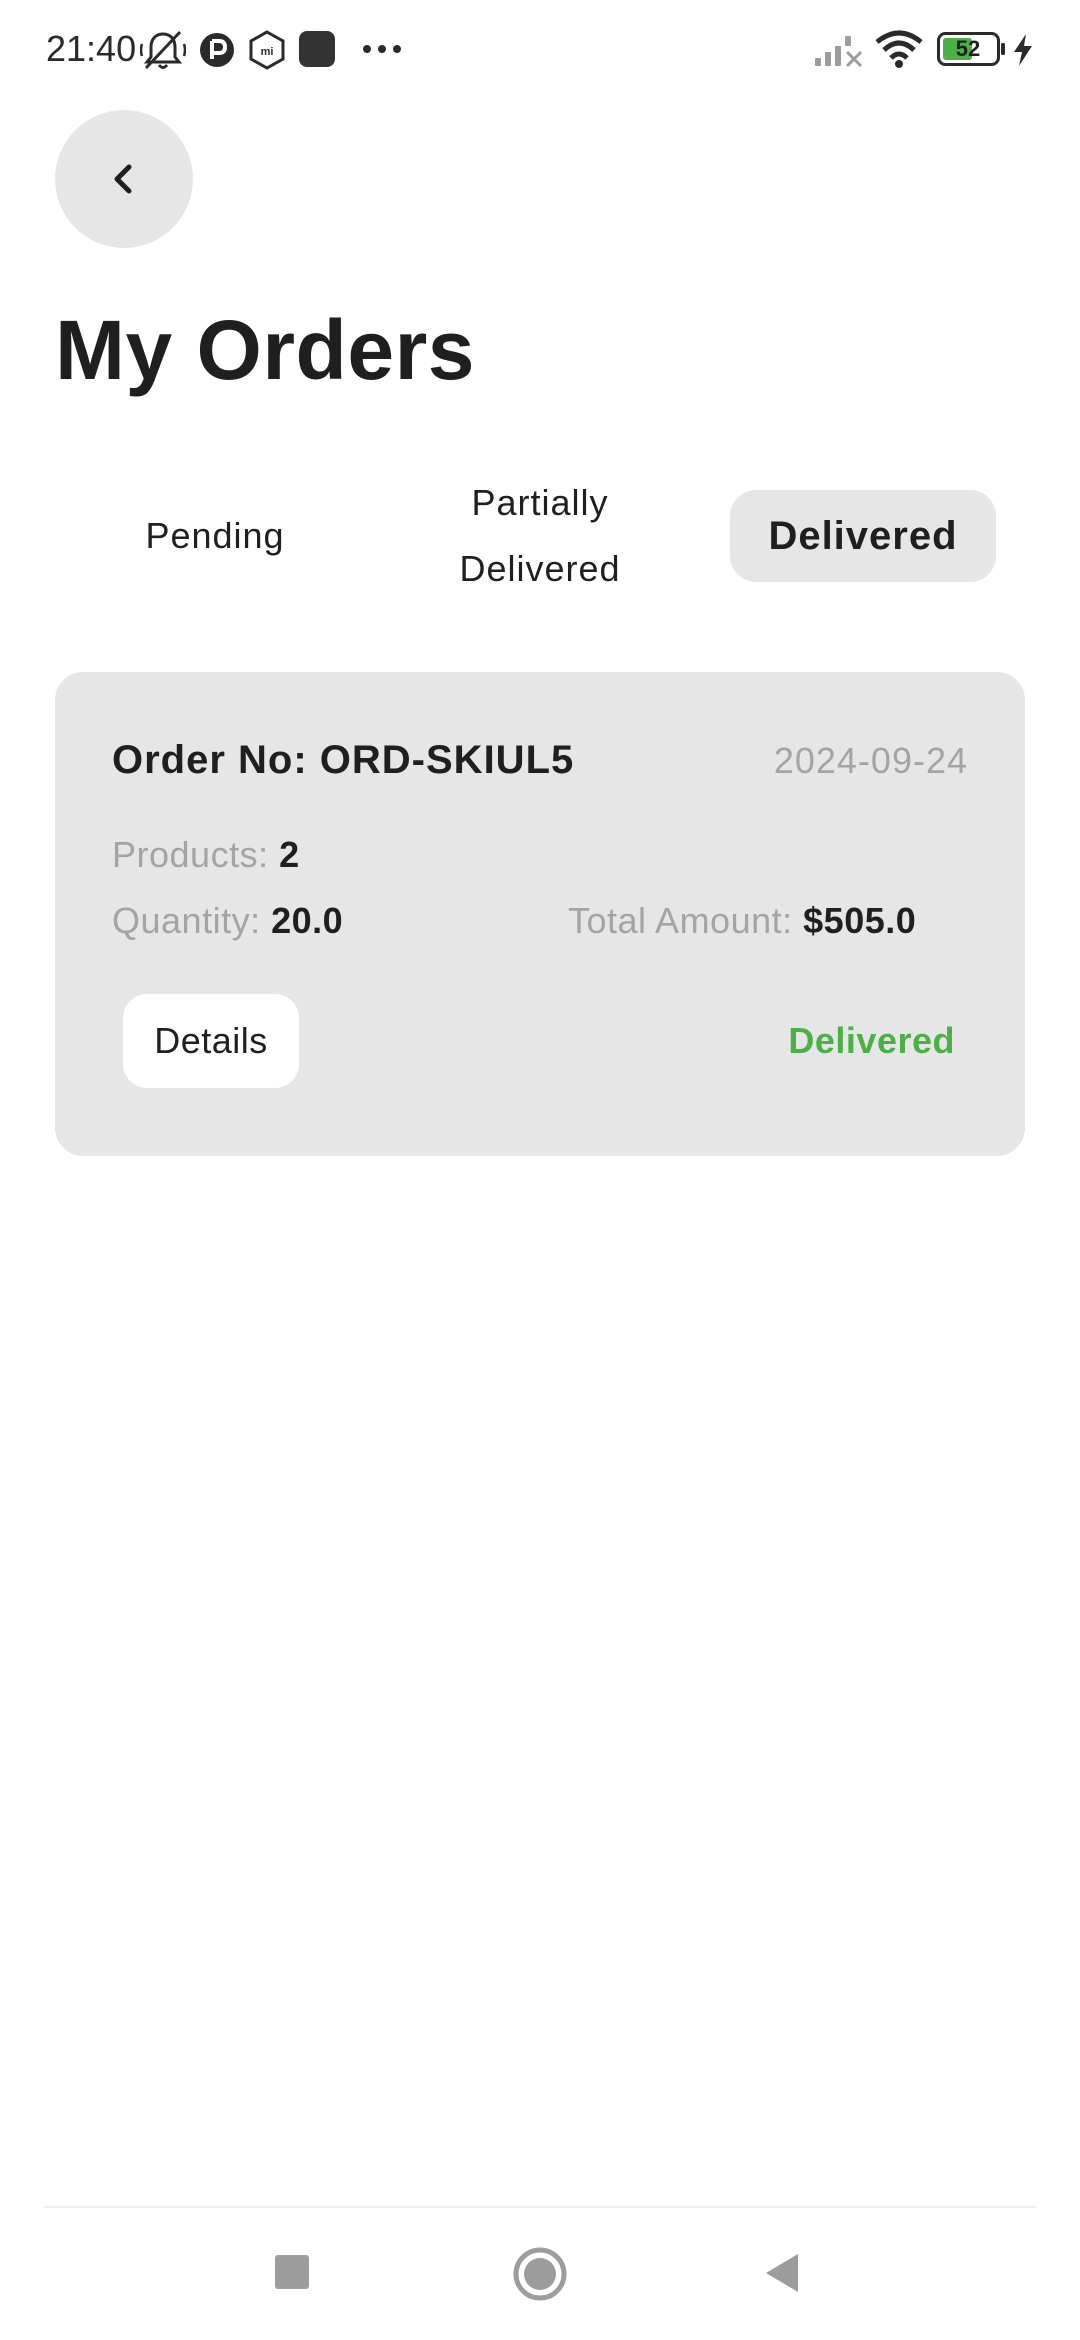 The height and width of the screenshot is (2340, 1080). What do you see at coordinates (317, 49) in the screenshot?
I see `square-app-icon` at bounding box center [317, 49].